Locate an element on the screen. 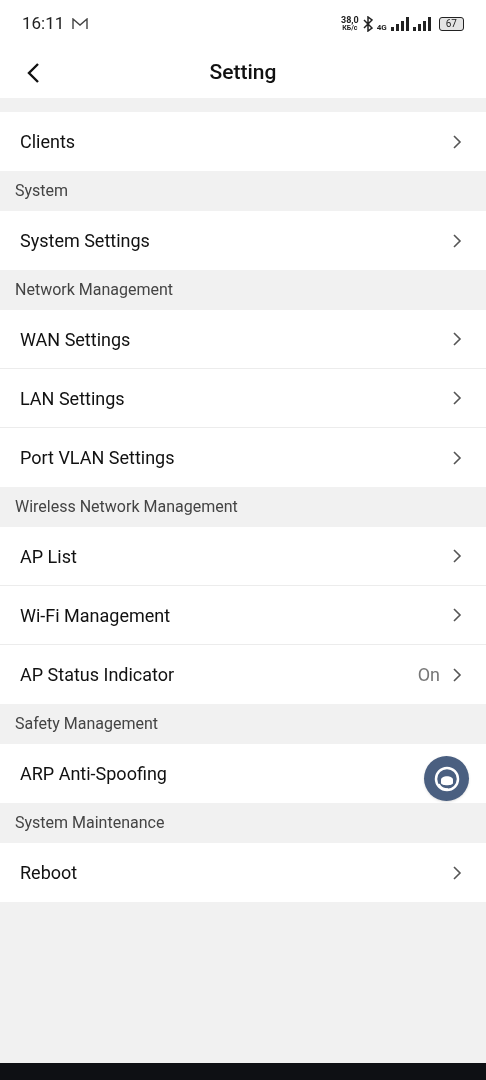  page-title: Setting is located at coordinates (243, 73).